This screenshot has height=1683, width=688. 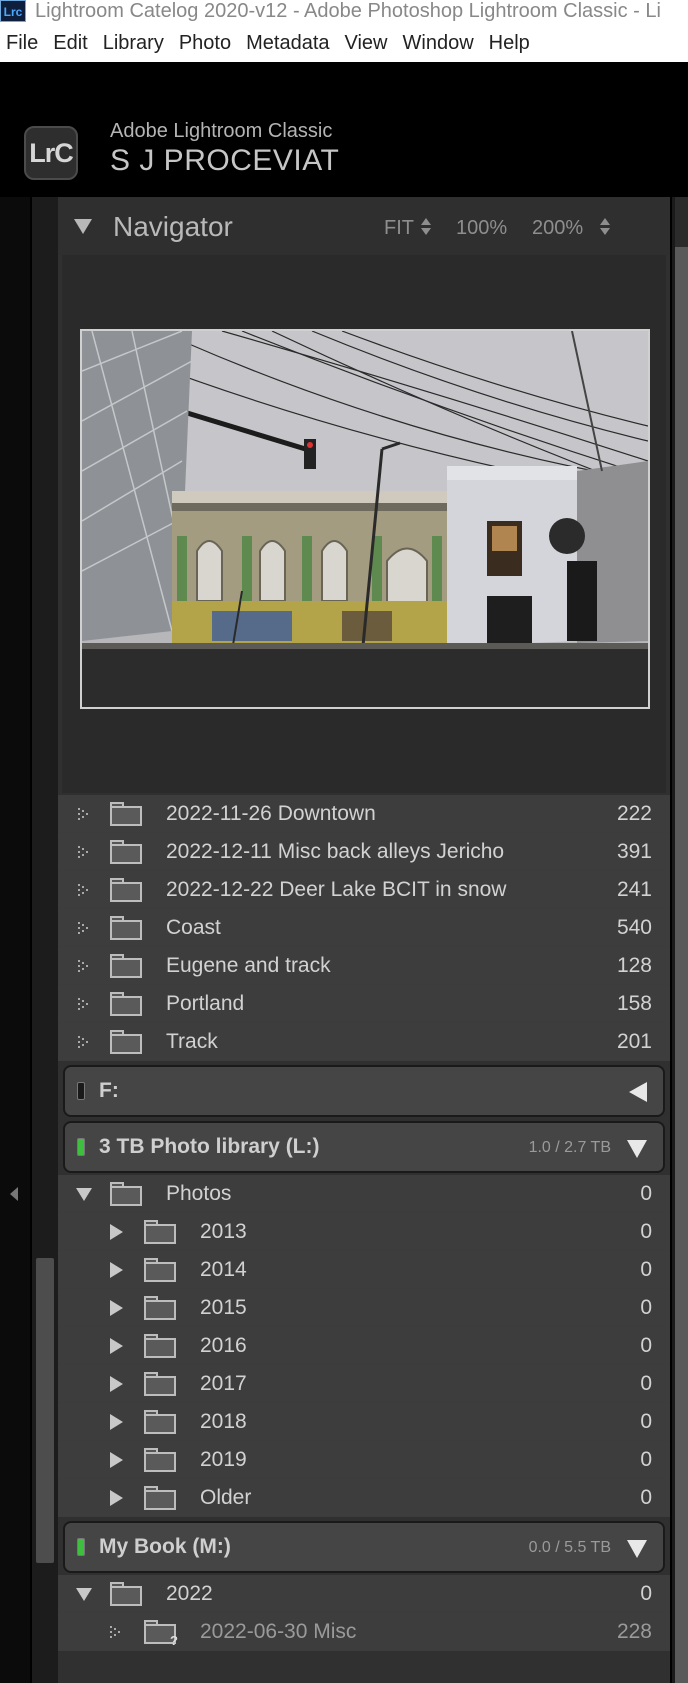 What do you see at coordinates (13, 11) in the screenshot?
I see `lightroom-app-icon: Lrc` at bounding box center [13, 11].